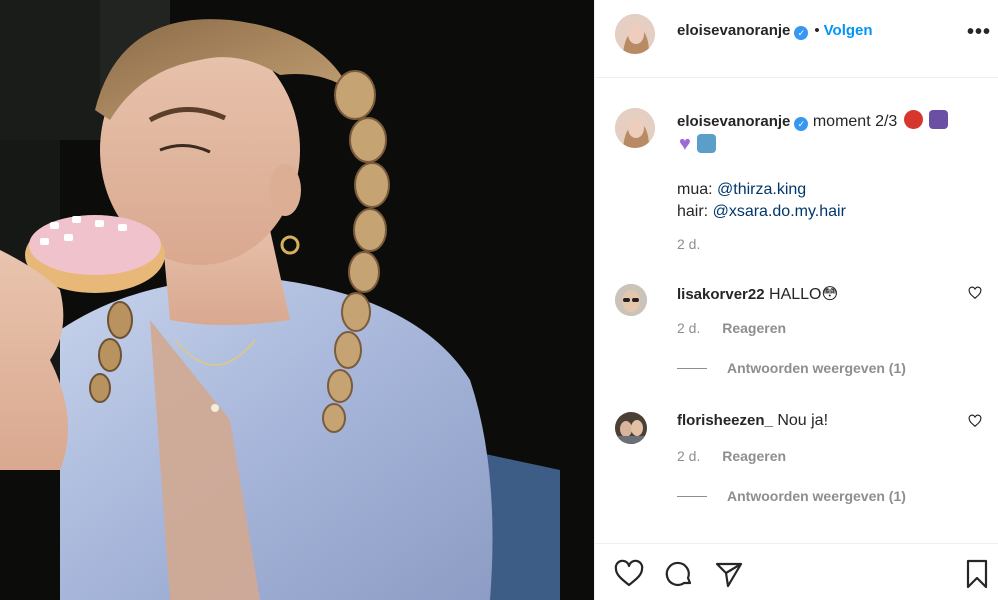 This screenshot has width=998, height=600. What do you see at coordinates (685, 144) in the screenshot?
I see `purple-heart-emoji-icon: ♥` at bounding box center [685, 144].